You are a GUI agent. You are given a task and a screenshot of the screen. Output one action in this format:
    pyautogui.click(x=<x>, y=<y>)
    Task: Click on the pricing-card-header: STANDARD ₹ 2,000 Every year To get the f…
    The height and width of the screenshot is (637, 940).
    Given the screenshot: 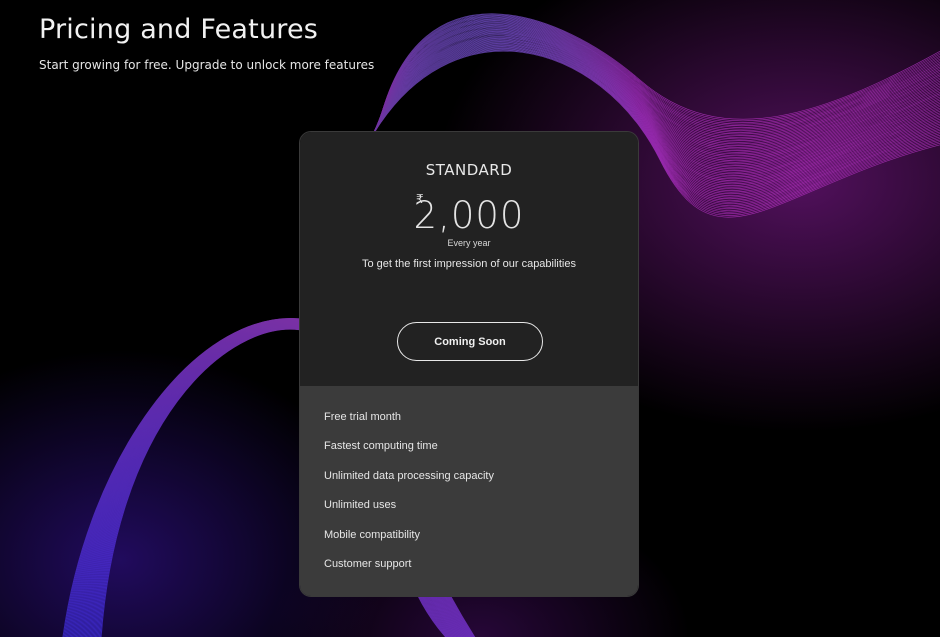 What is the action you would take?
    pyautogui.click(x=469, y=259)
    